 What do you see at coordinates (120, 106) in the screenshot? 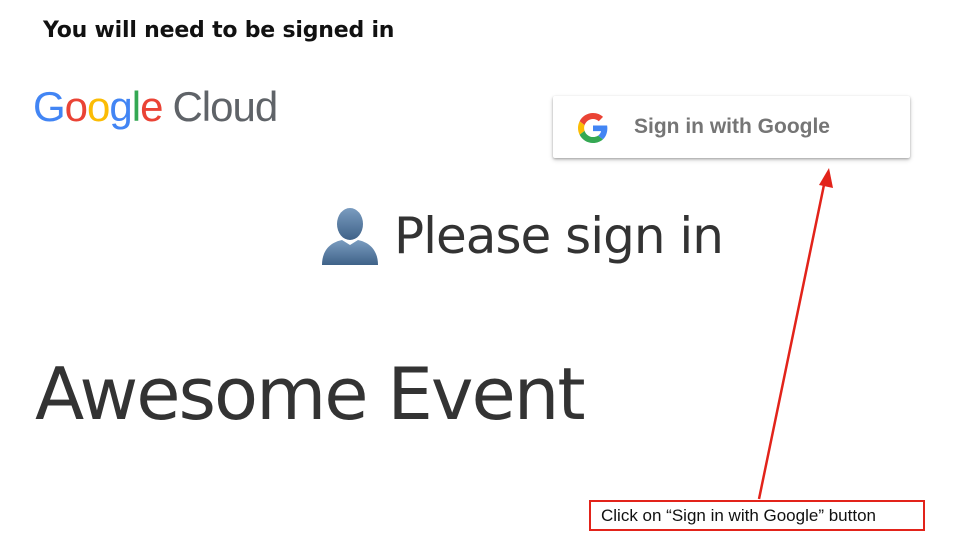
I see `logo-letter-g2: g` at bounding box center [120, 106].